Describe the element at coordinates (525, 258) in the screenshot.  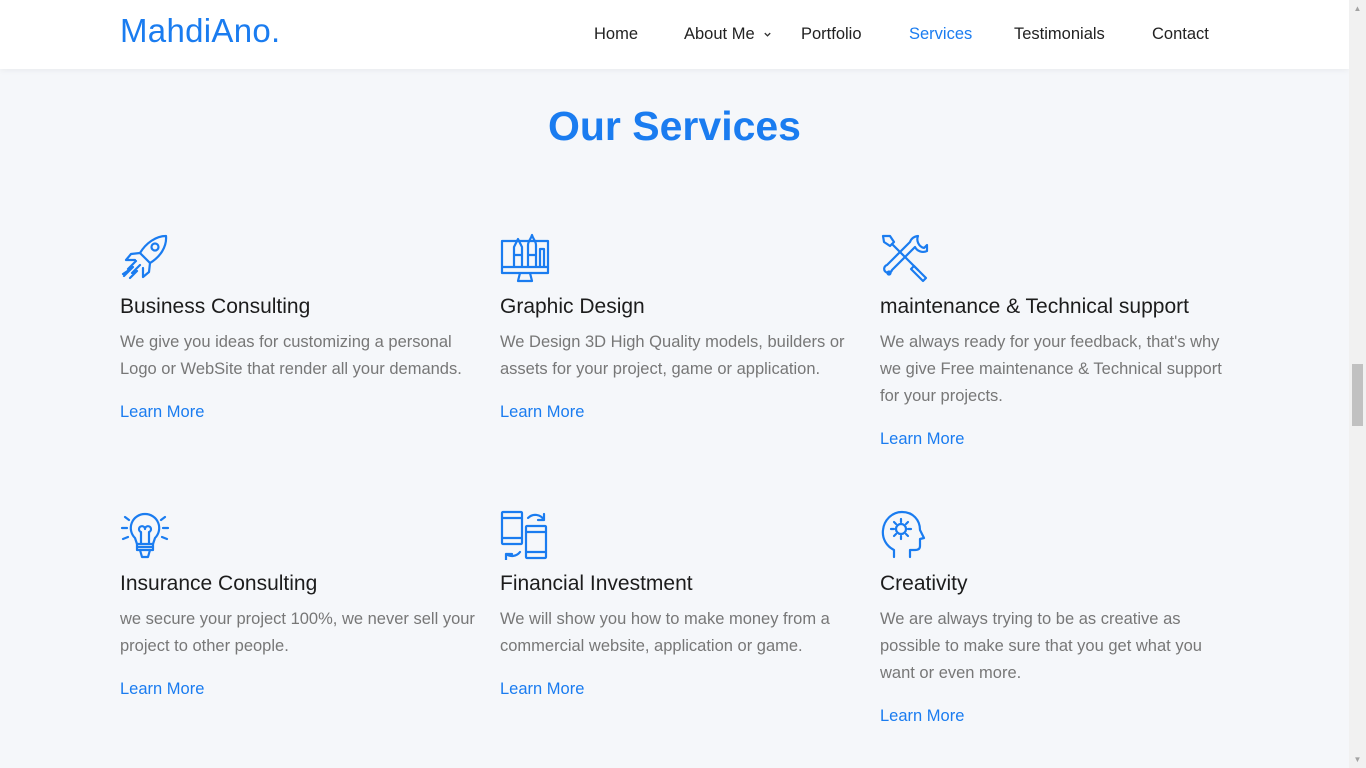
I see `design-monitor-icon` at that location.